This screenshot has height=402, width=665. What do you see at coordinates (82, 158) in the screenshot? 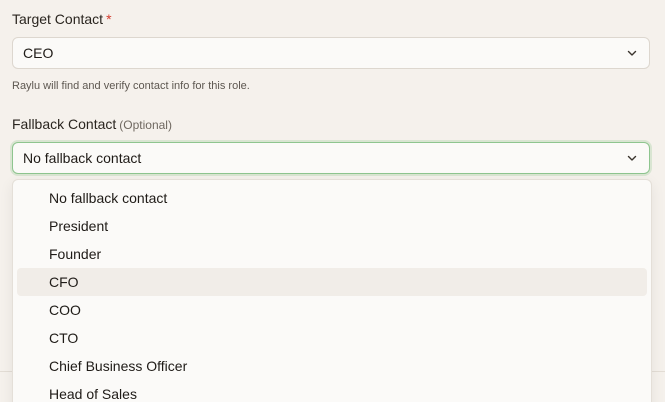
I see `fallback-contact-value: No fallback contact` at bounding box center [82, 158].